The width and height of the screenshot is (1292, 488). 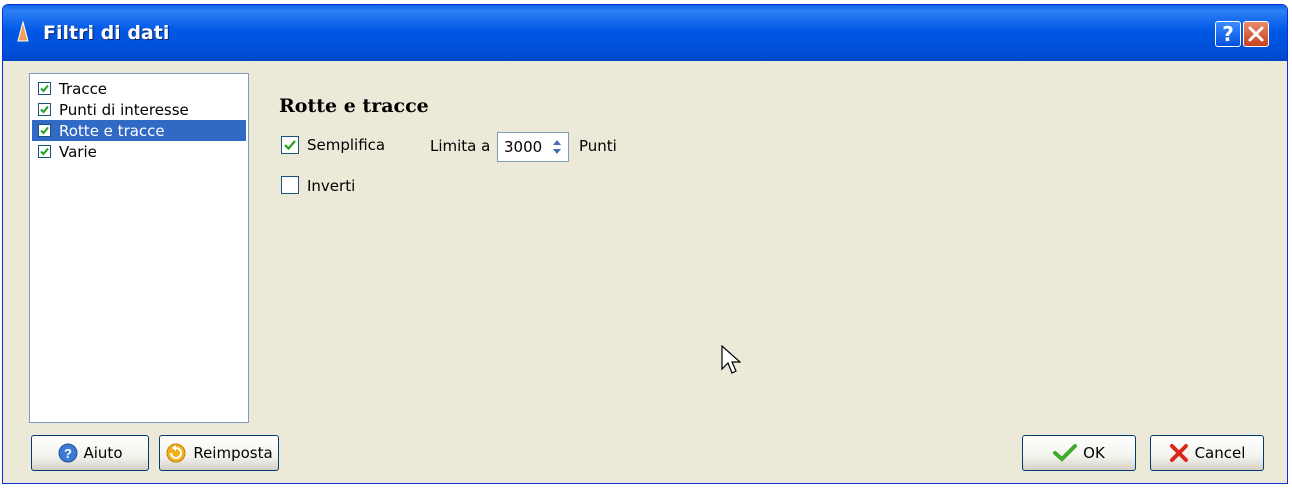 I want to click on list-item-label: Punti di interesse, so click(x=124, y=109).